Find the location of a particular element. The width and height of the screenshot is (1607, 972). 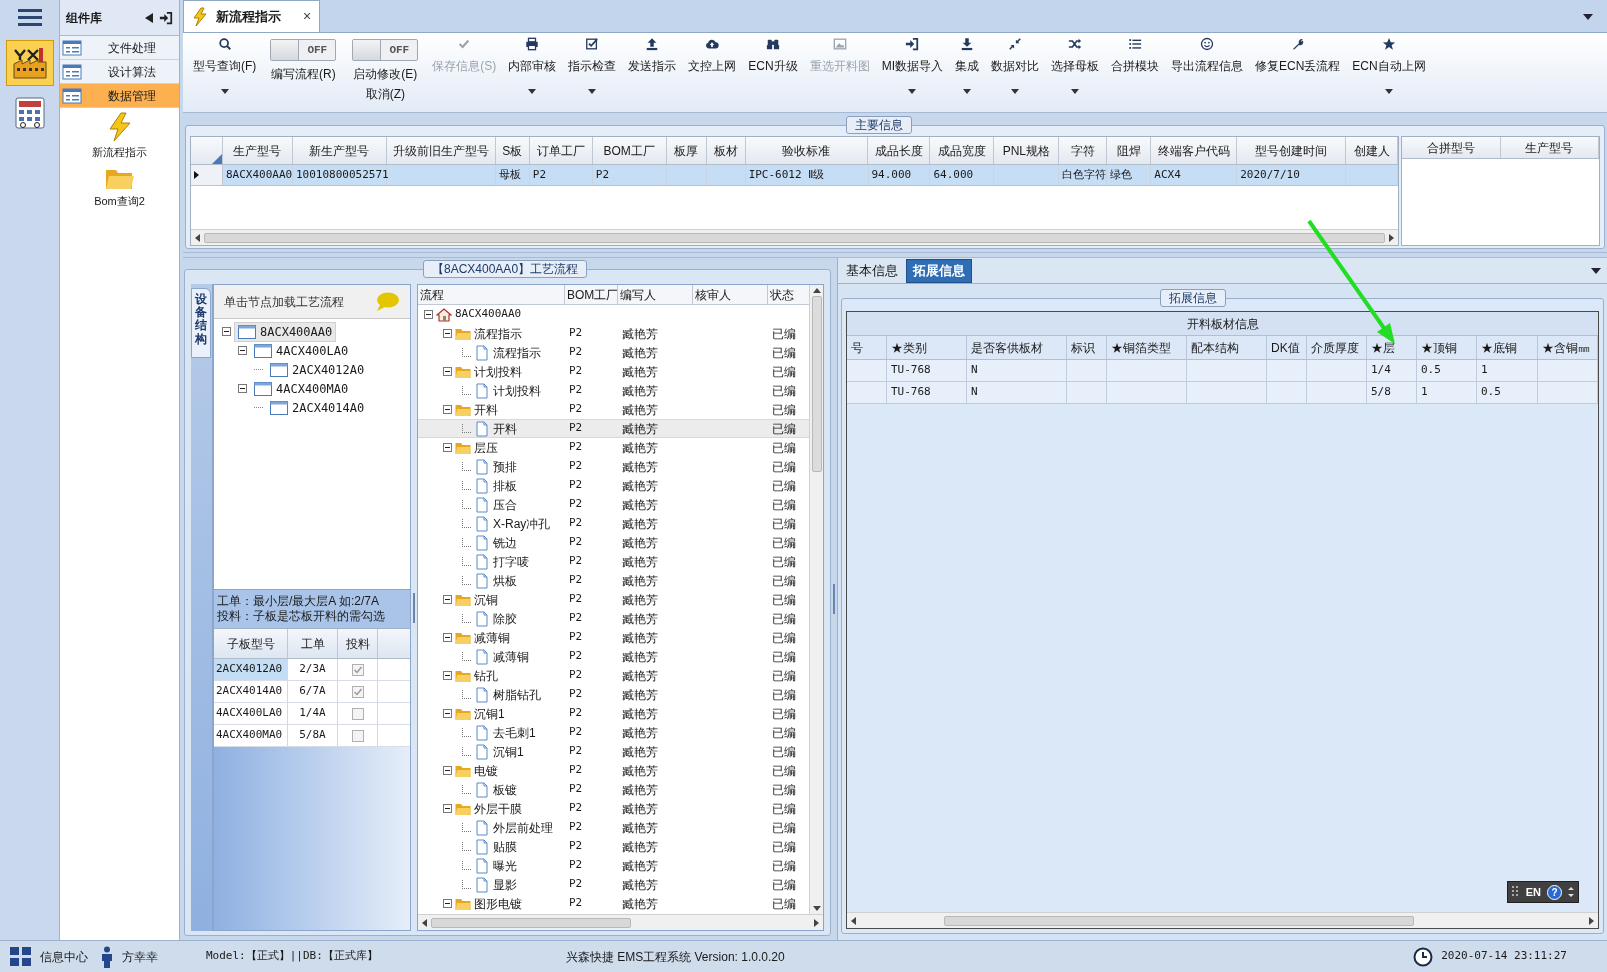

toolbar-button: ECN自动上网 is located at coordinates (1389, 65).